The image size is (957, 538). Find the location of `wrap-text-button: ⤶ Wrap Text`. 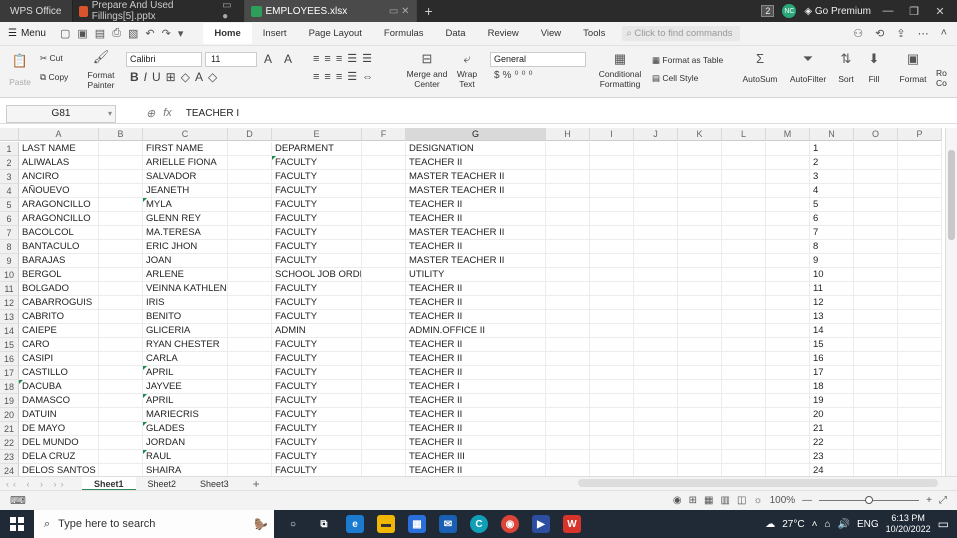

wrap-text-button: ⤶ Wrap Text is located at coordinates (467, 71).